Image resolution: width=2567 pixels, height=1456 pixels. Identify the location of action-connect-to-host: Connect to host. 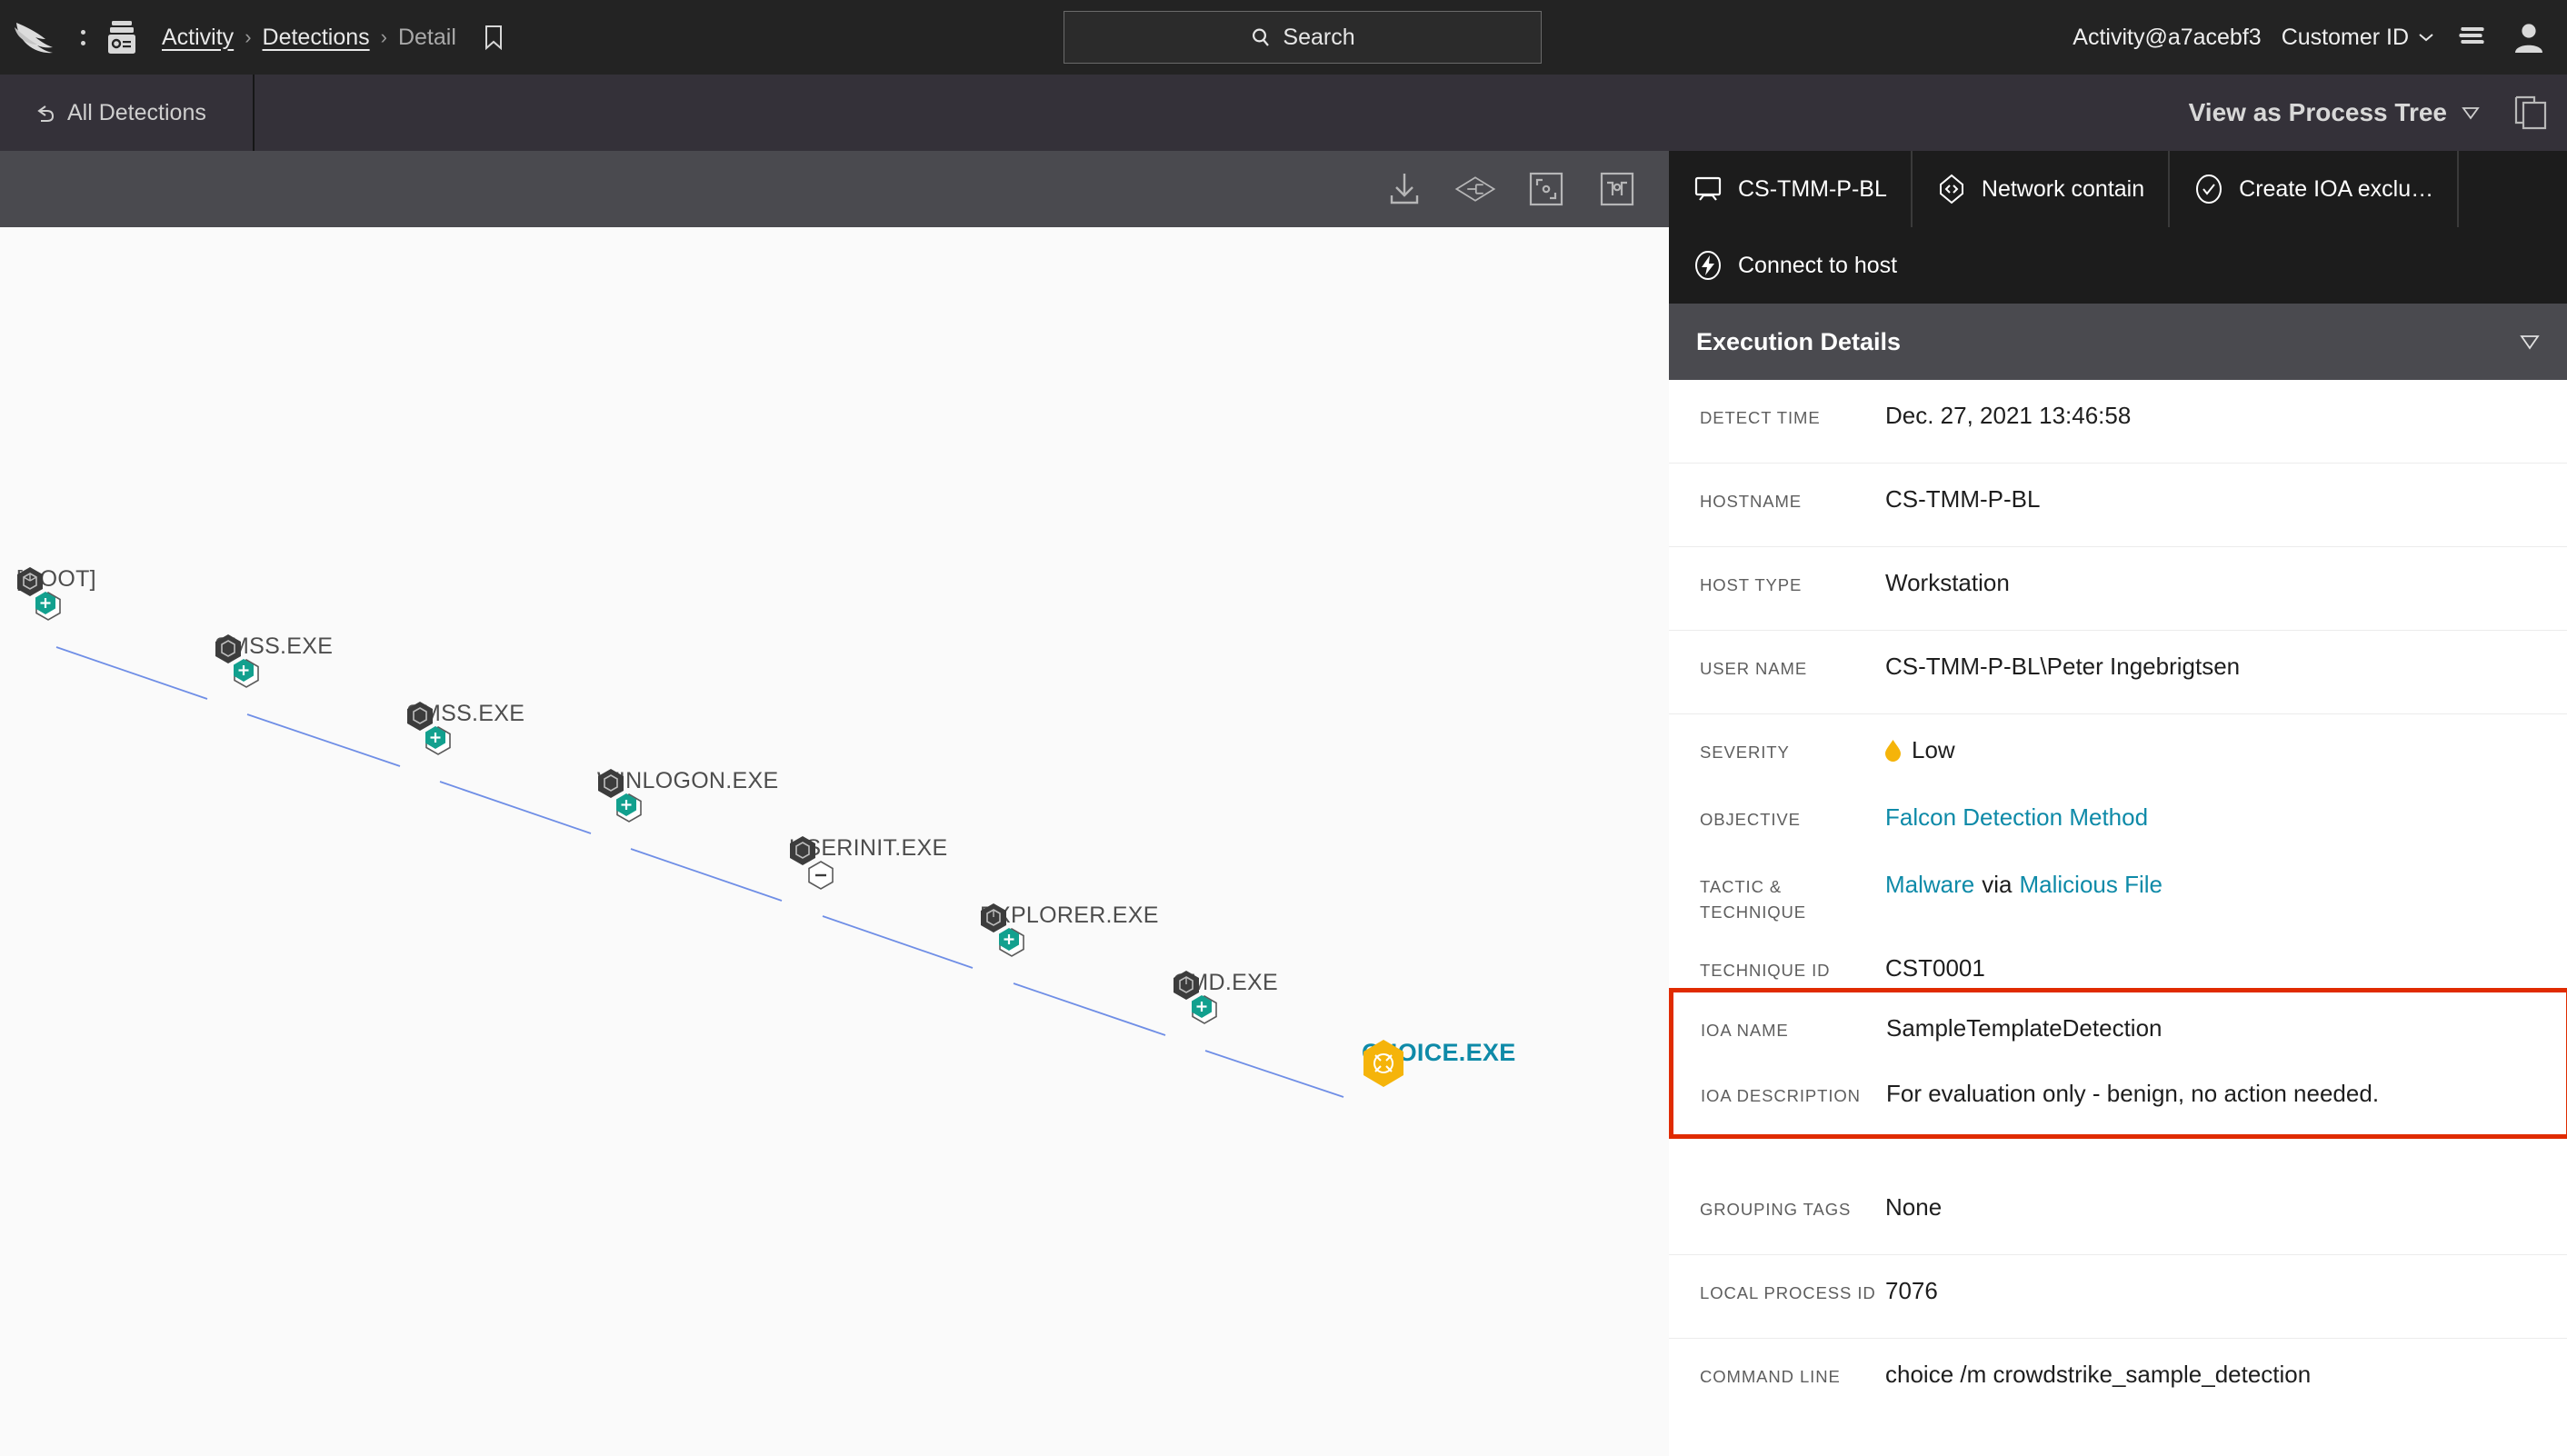
(2118, 265).